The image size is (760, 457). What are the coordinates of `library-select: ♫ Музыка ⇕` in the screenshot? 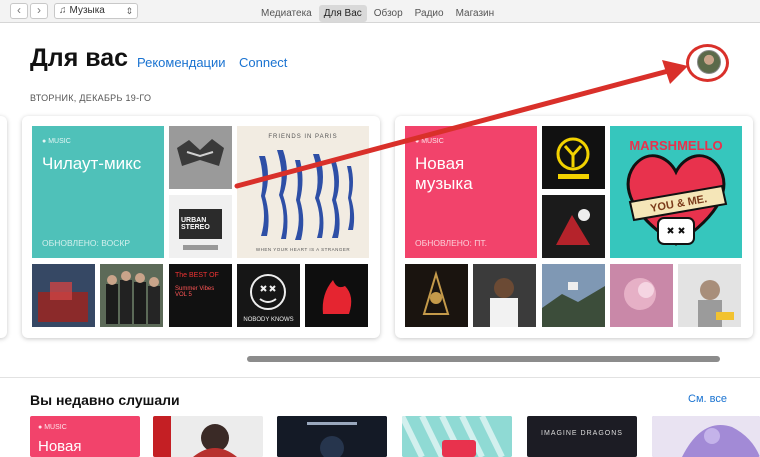 It's located at (96, 11).